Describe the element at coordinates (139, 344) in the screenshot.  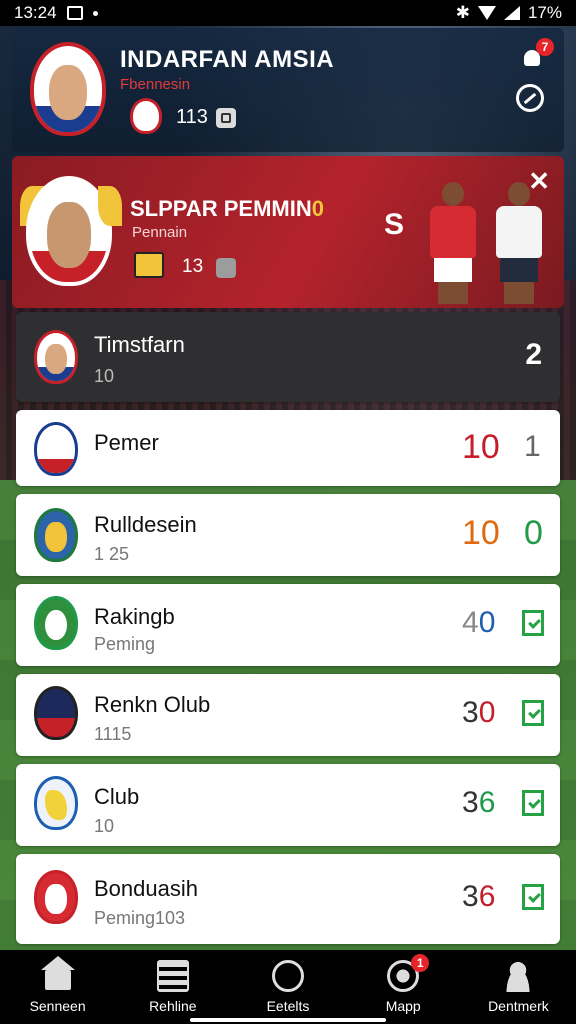
I see `club-name: Timstfarn` at that location.